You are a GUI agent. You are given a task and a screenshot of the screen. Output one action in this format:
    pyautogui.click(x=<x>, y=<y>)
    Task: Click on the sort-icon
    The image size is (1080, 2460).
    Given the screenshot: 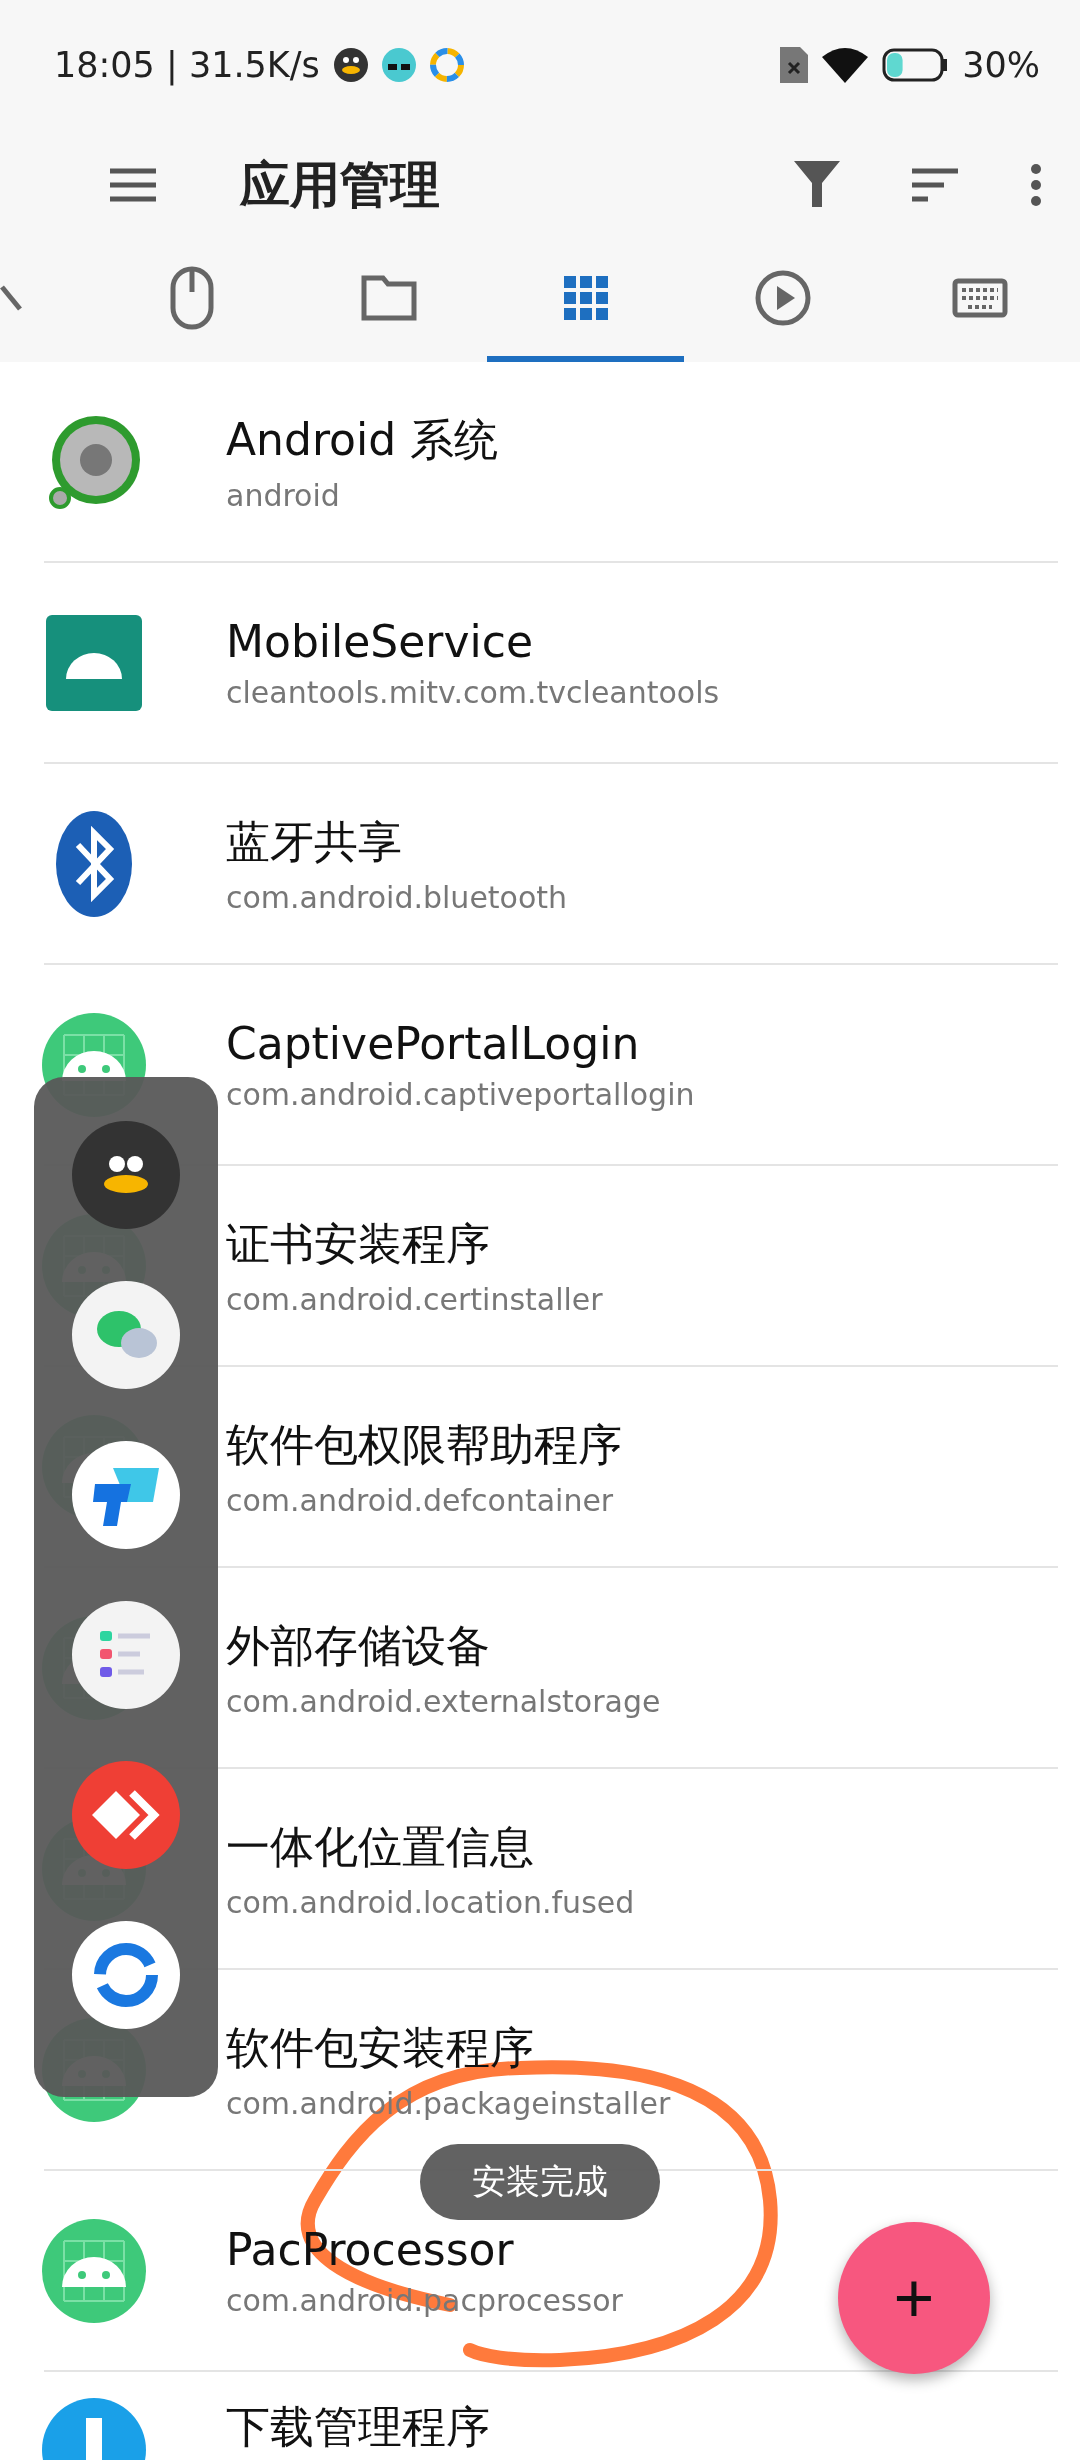 What is the action you would take?
    pyautogui.click(x=935, y=185)
    